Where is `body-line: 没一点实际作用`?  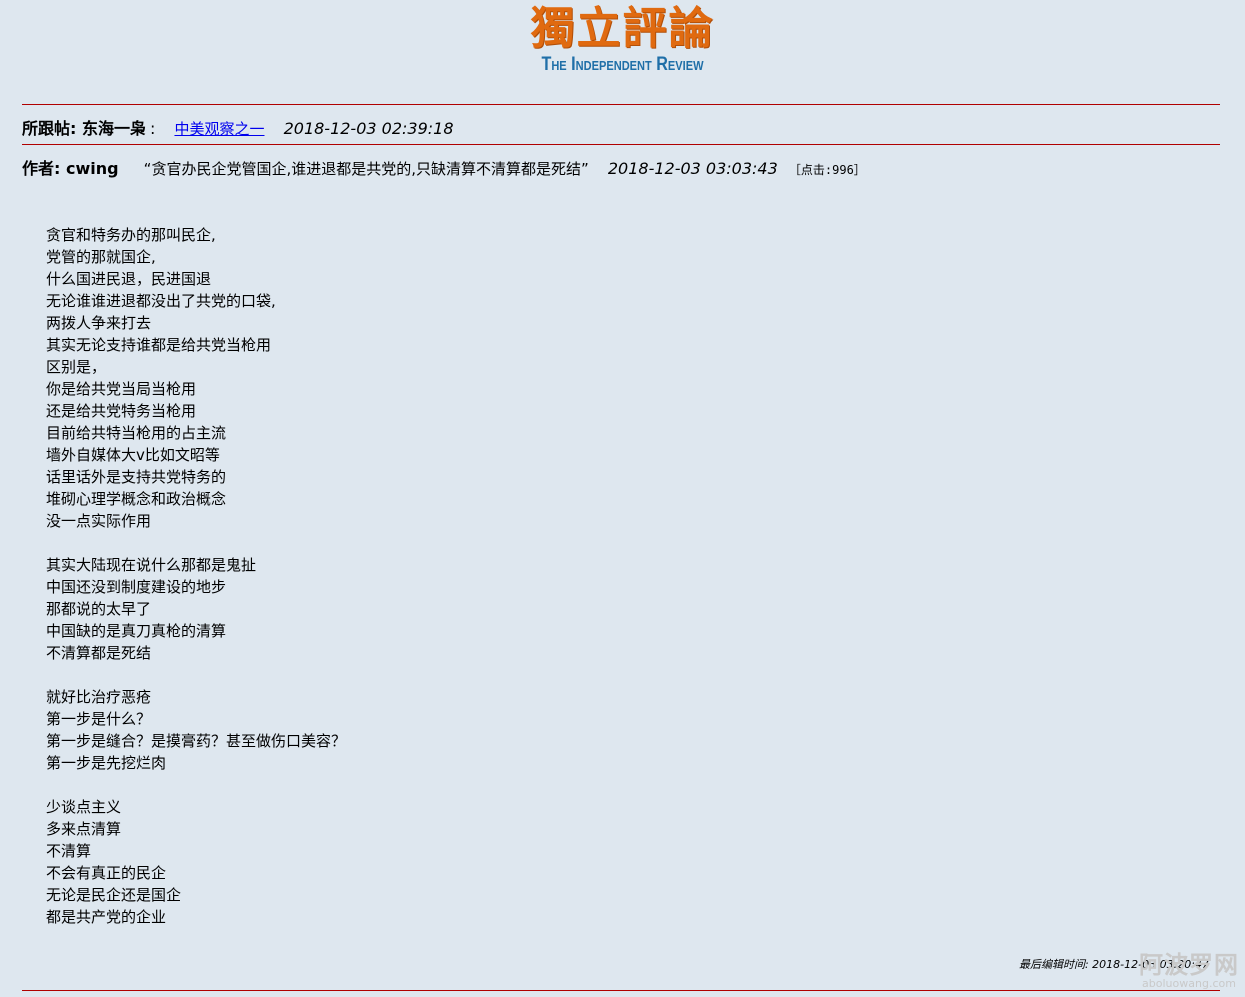 body-line: 没一点实际作用 is located at coordinates (99, 521).